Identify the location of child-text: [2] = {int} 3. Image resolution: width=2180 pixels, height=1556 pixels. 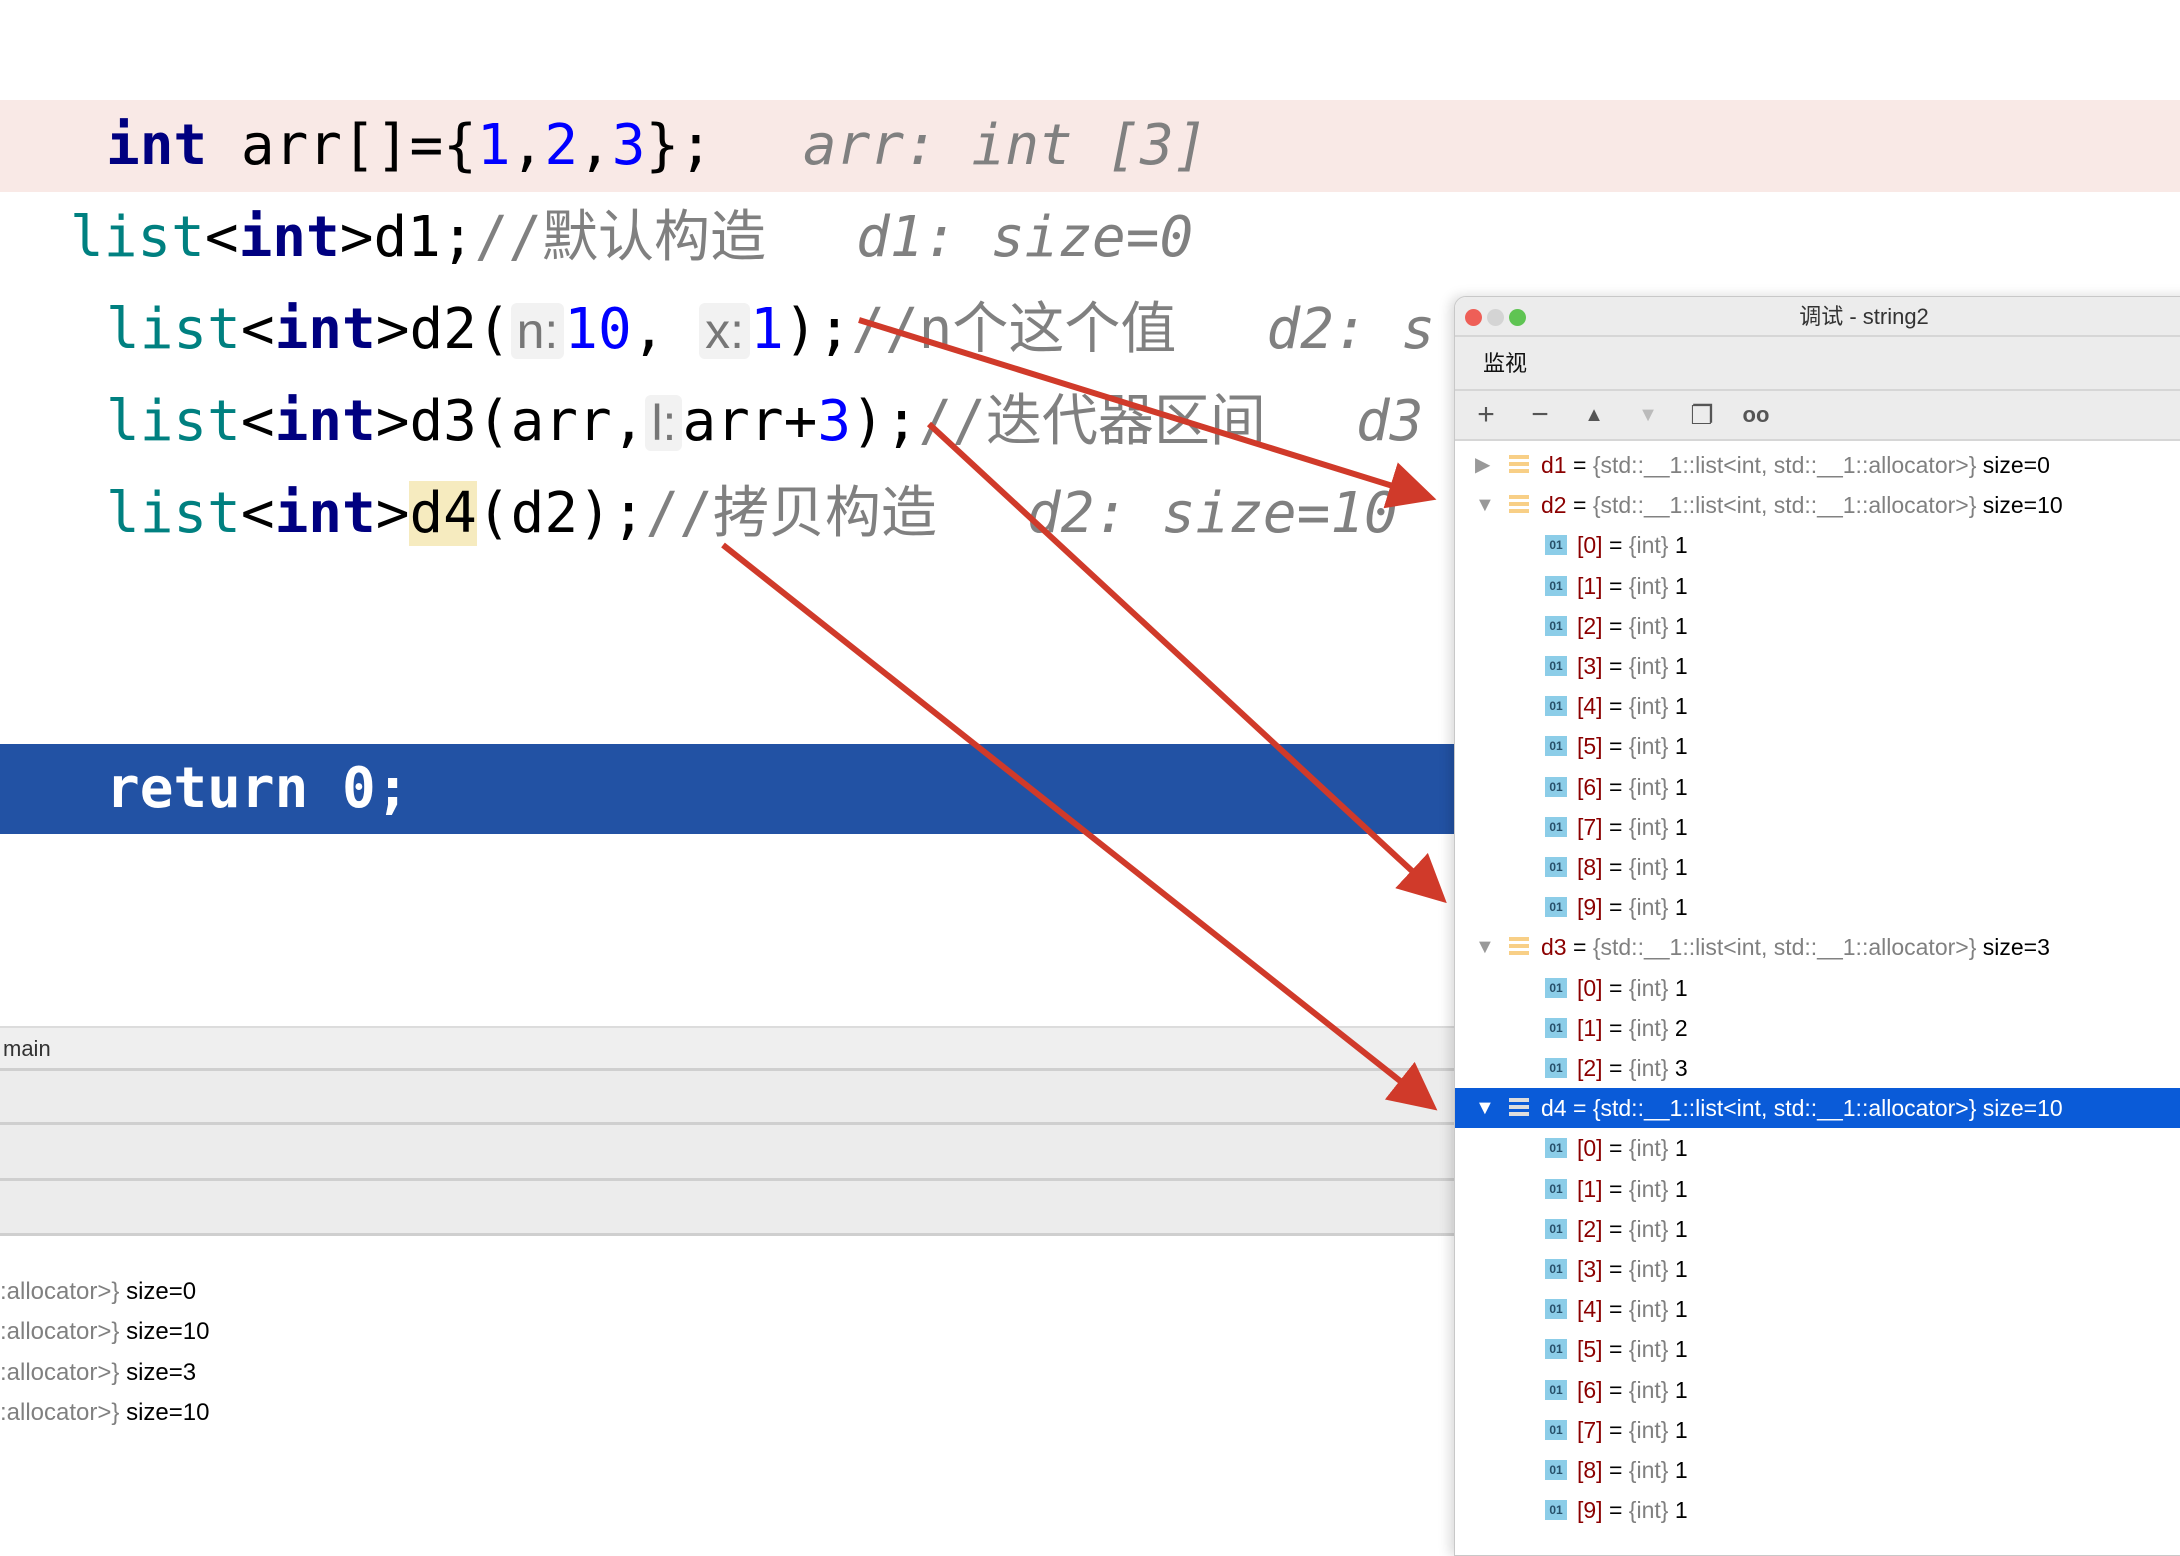
(1632, 1068).